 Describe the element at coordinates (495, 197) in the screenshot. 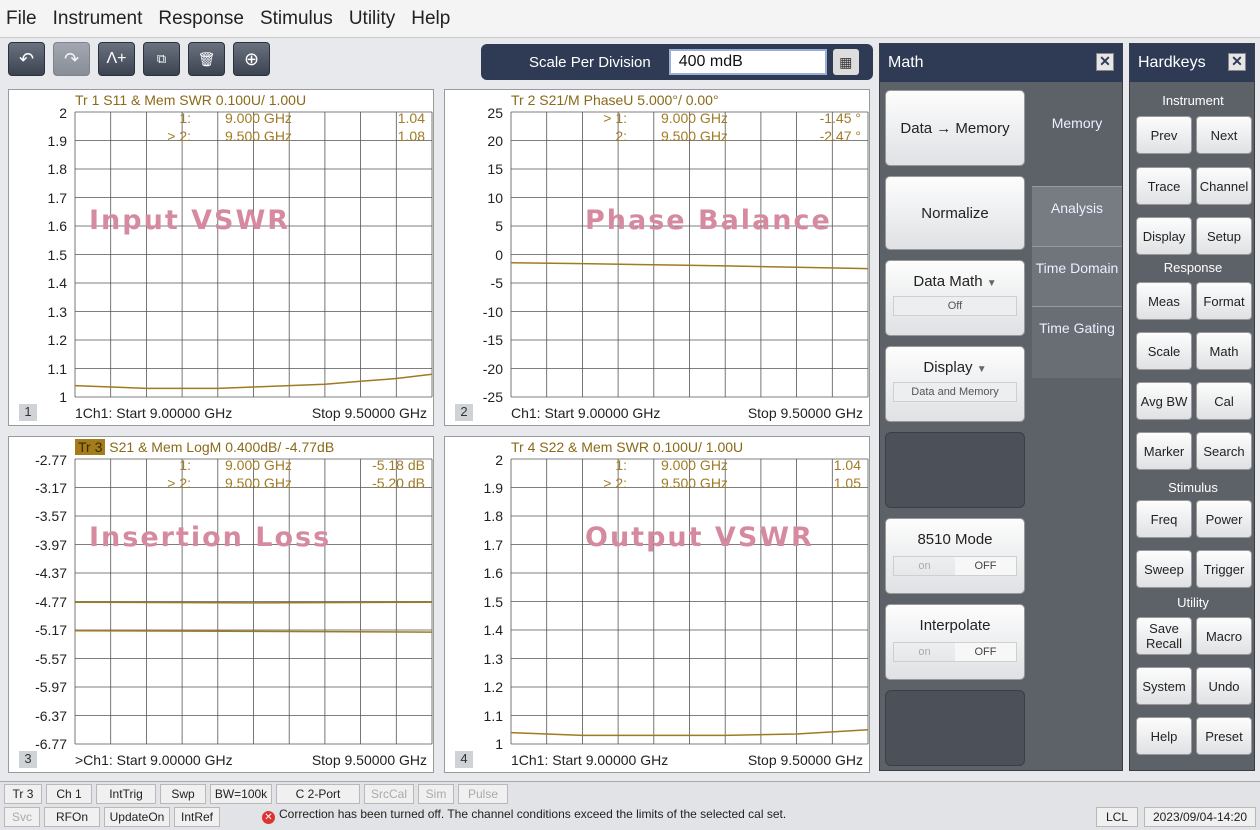

I see `y-tick-label: 10` at that location.